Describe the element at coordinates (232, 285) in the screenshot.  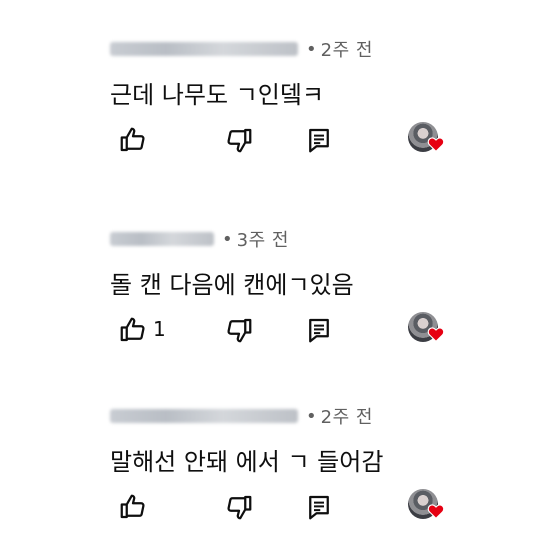
I see `comment-text: 돌 캔 다음에 캔에ㄱ있음` at that location.